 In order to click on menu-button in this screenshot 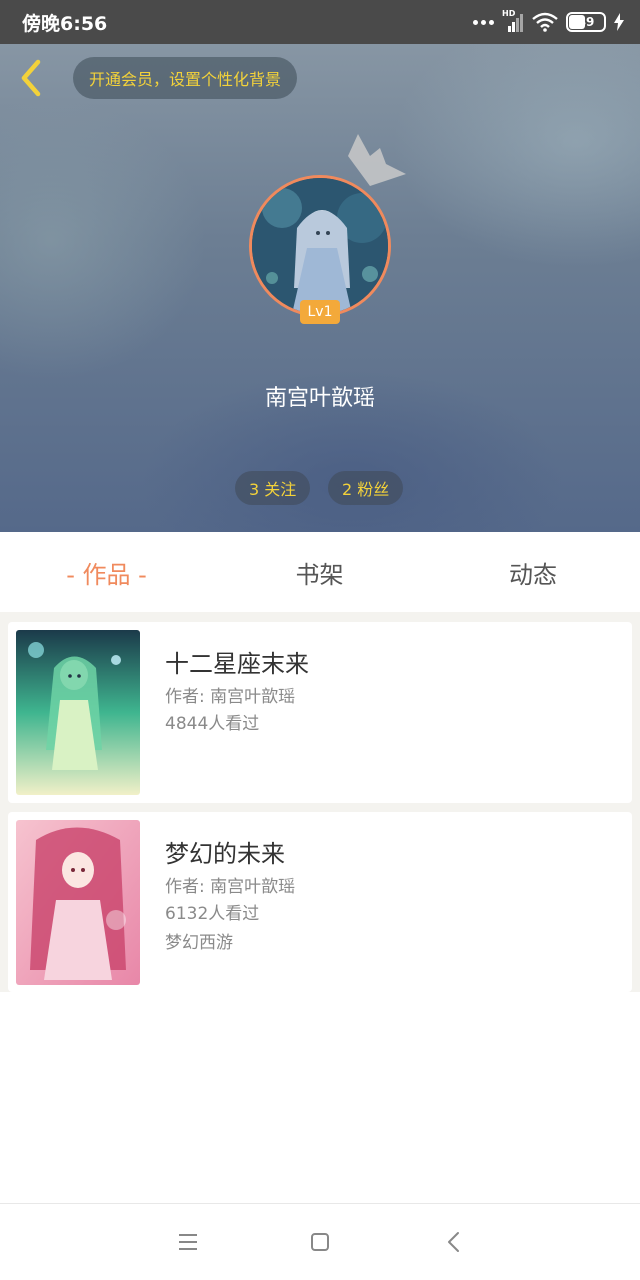, I will do `click(188, 1242)`.